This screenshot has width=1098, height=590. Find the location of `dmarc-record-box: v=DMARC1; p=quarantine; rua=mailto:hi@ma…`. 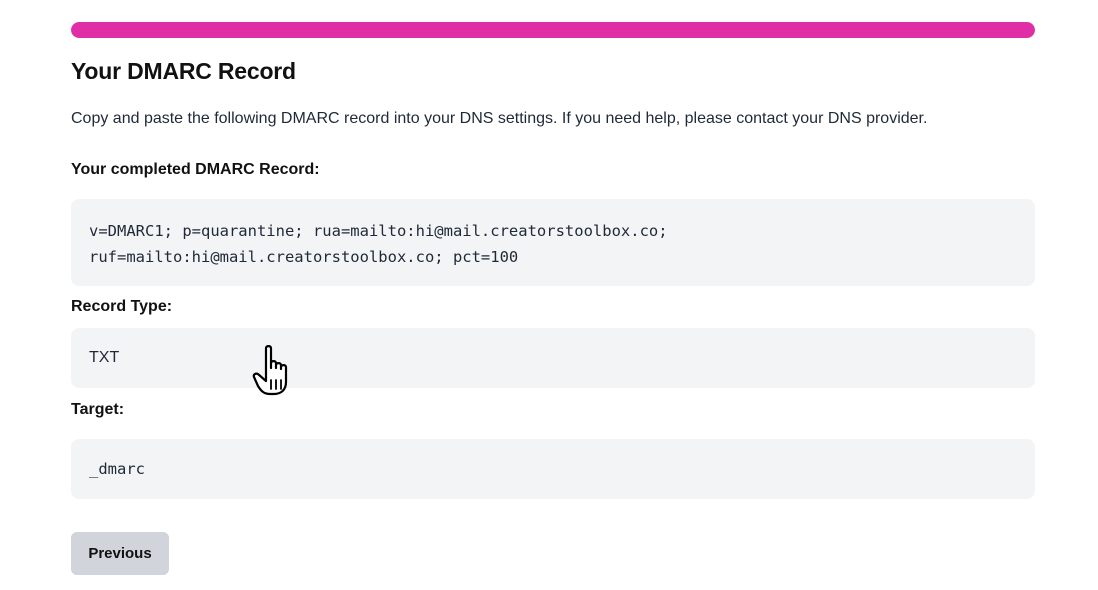

dmarc-record-box: v=DMARC1; p=quarantine; rua=mailto:hi@ma… is located at coordinates (553, 242).